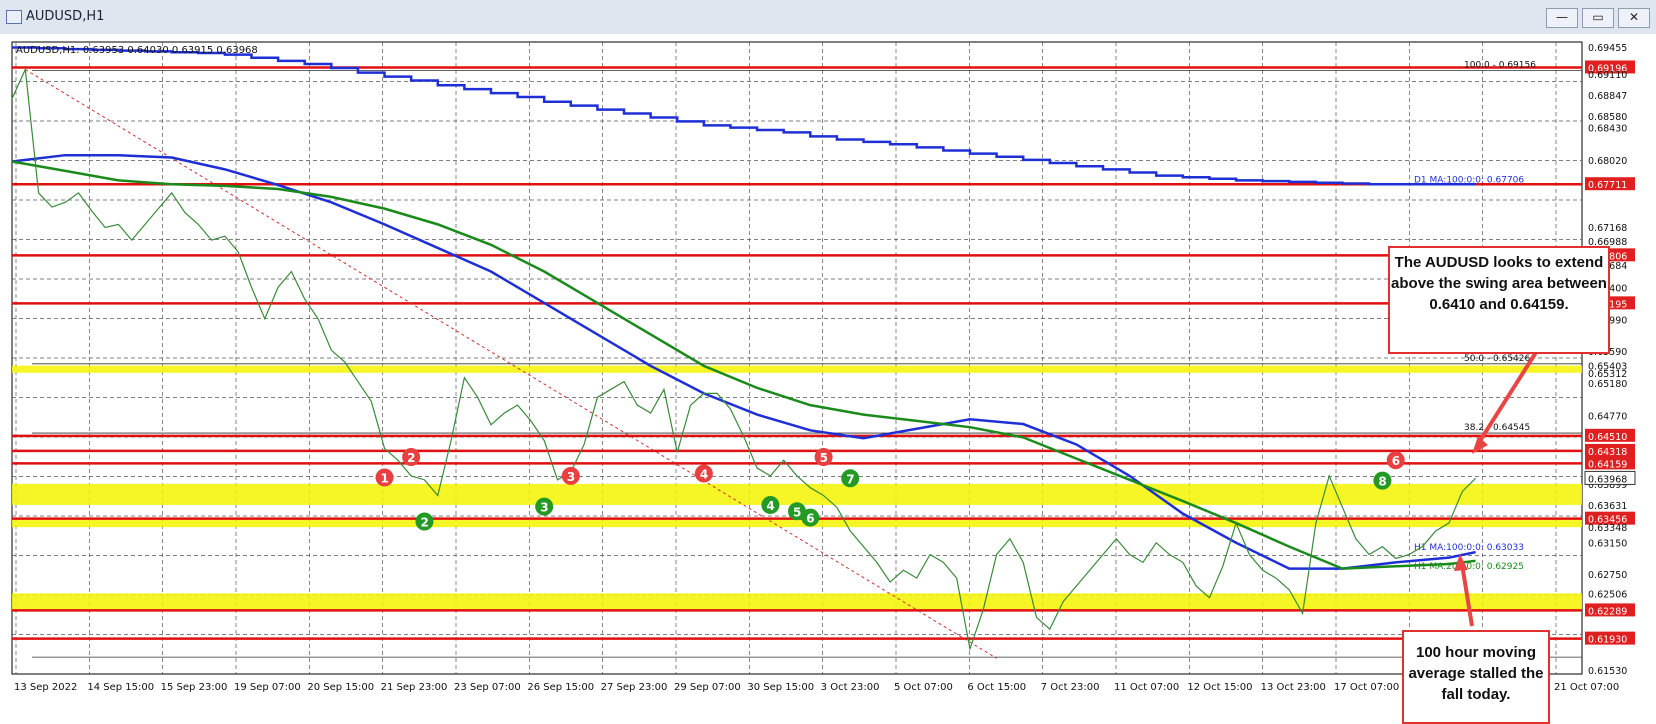  Describe the element at coordinates (1607, 640) in the screenshot. I see `y-tick-label: 0.61930` at that location.